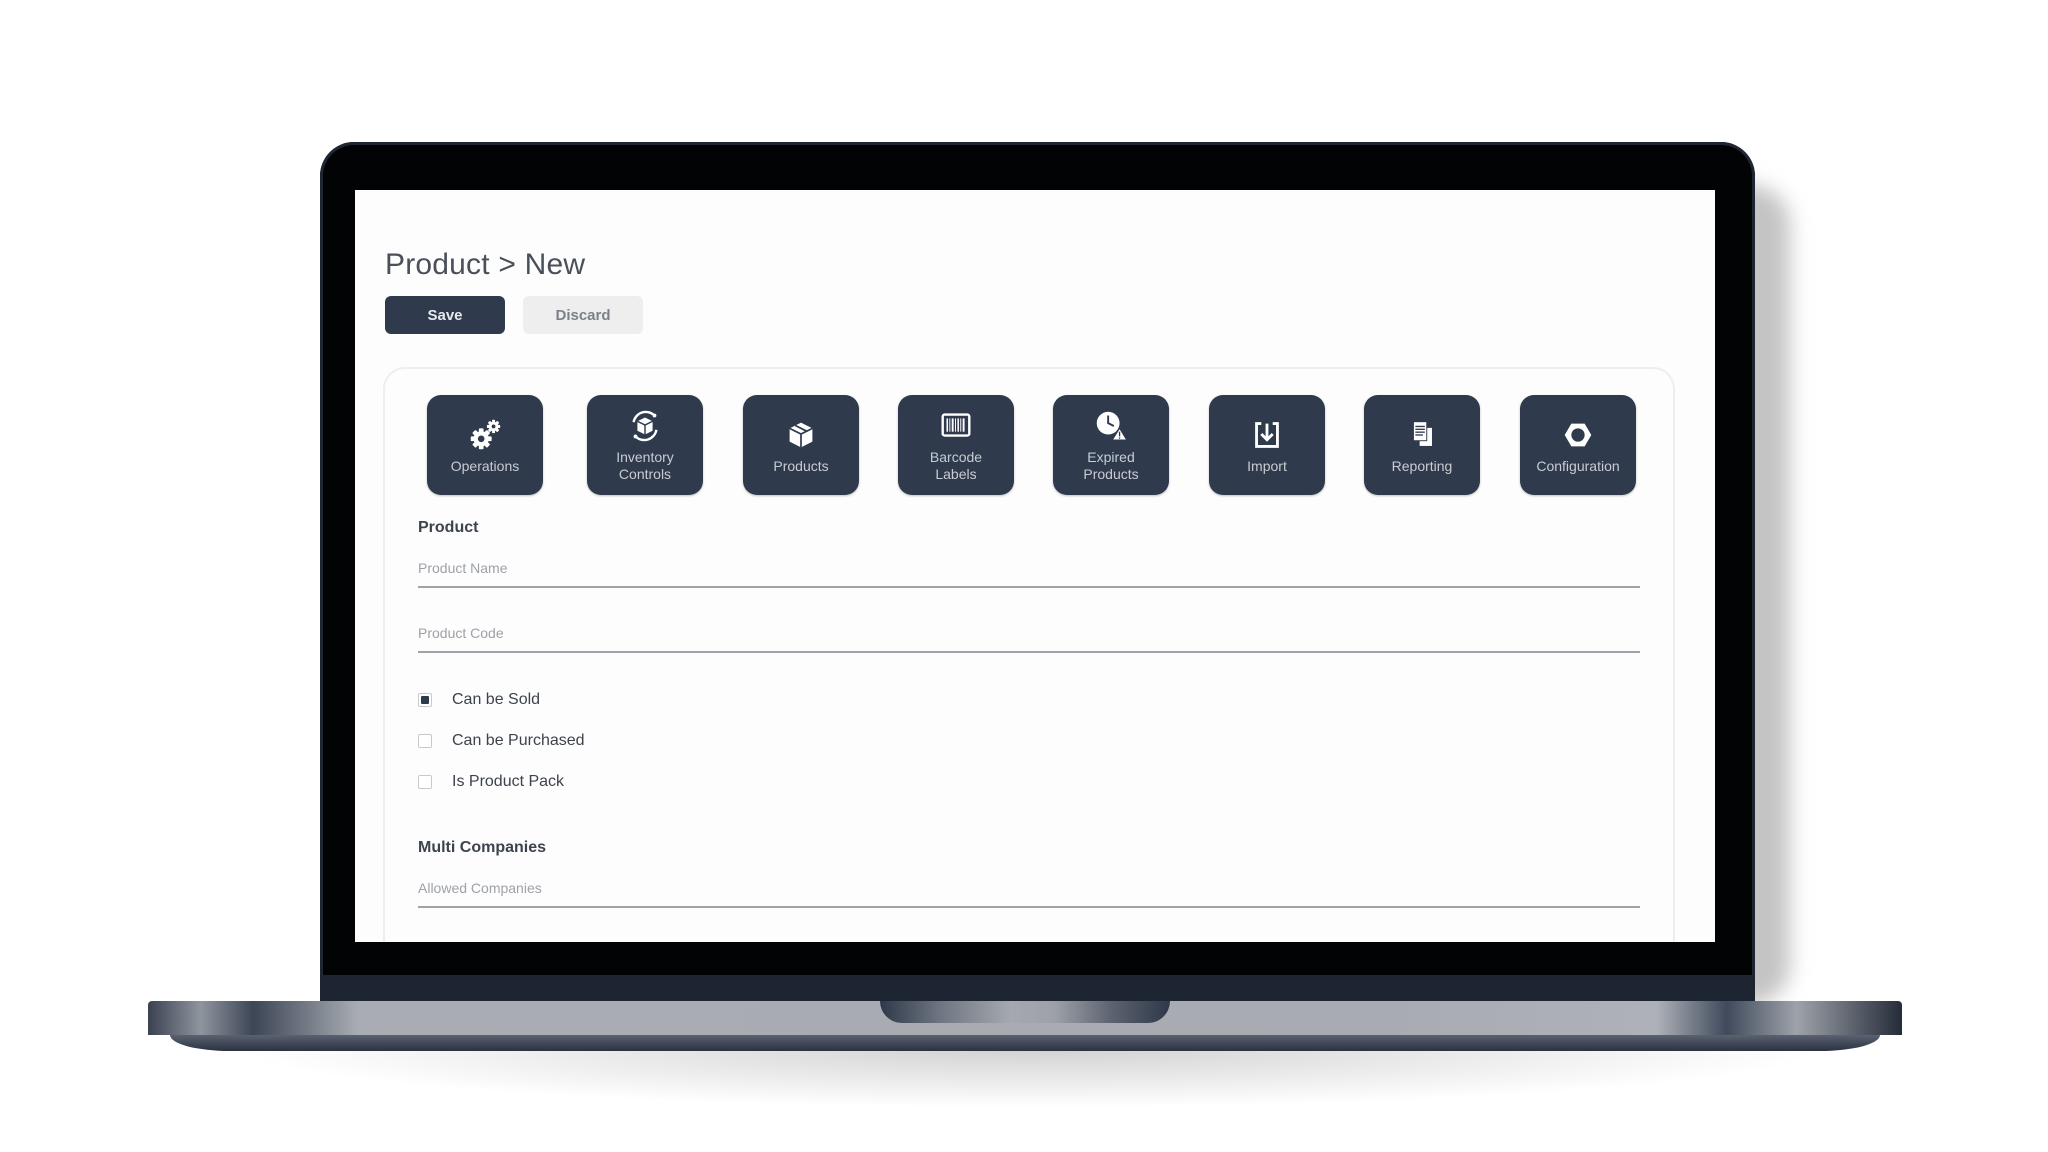 This screenshot has width=2048, height=1152. Describe the element at coordinates (1112, 426) in the screenshot. I see `clock-warning-icon` at that location.